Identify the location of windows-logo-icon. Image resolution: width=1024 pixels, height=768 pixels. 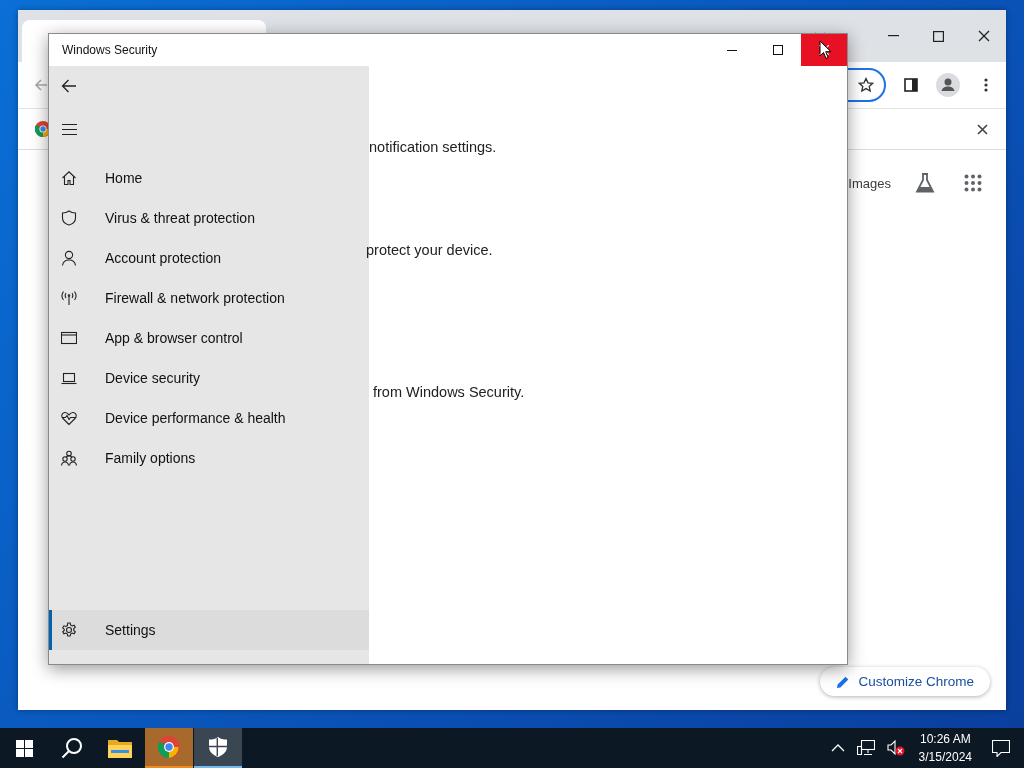
(24, 748).